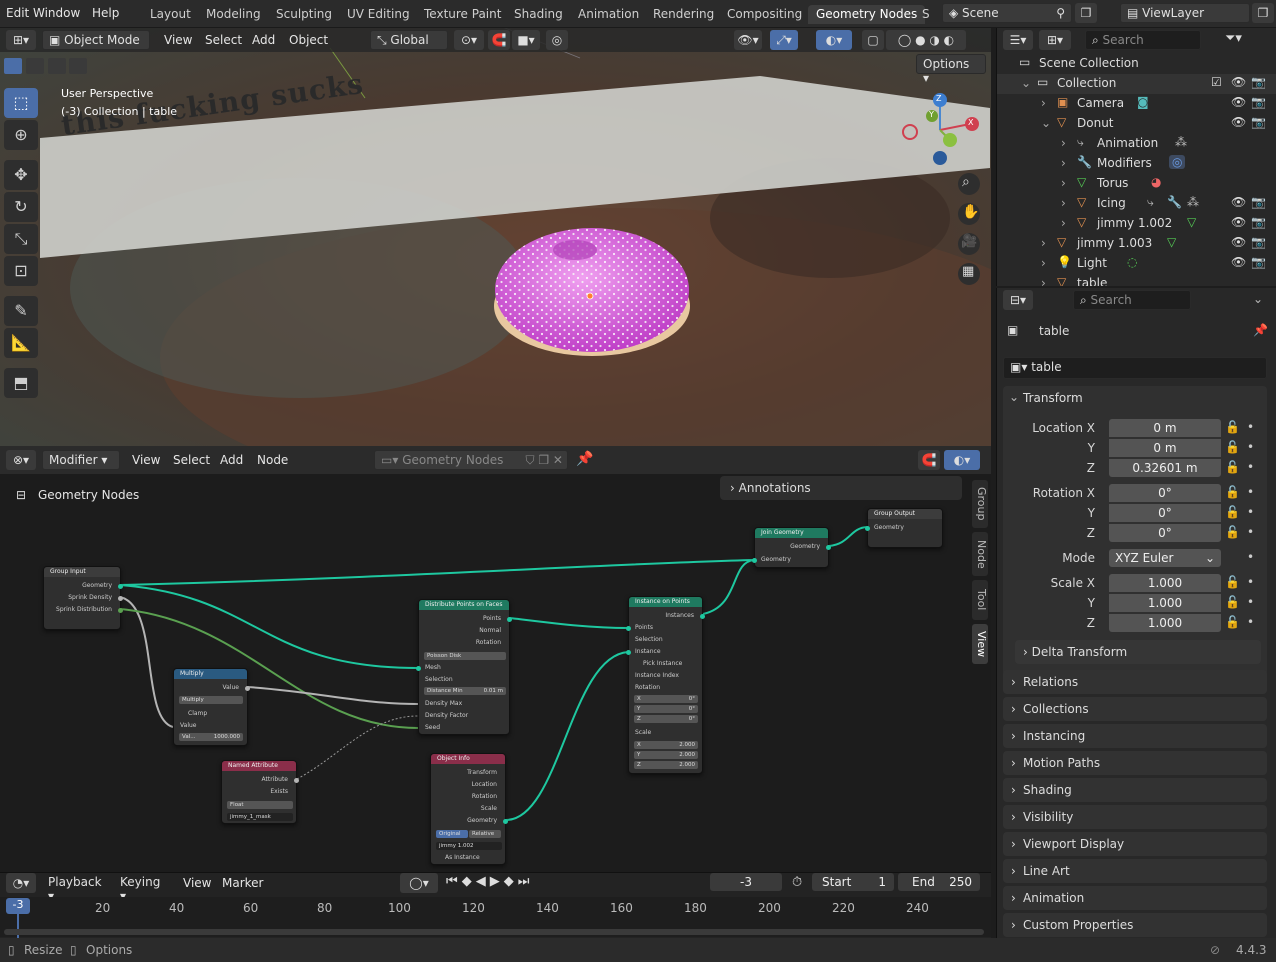  I want to click on menu-help: Help, so click(105, 13).